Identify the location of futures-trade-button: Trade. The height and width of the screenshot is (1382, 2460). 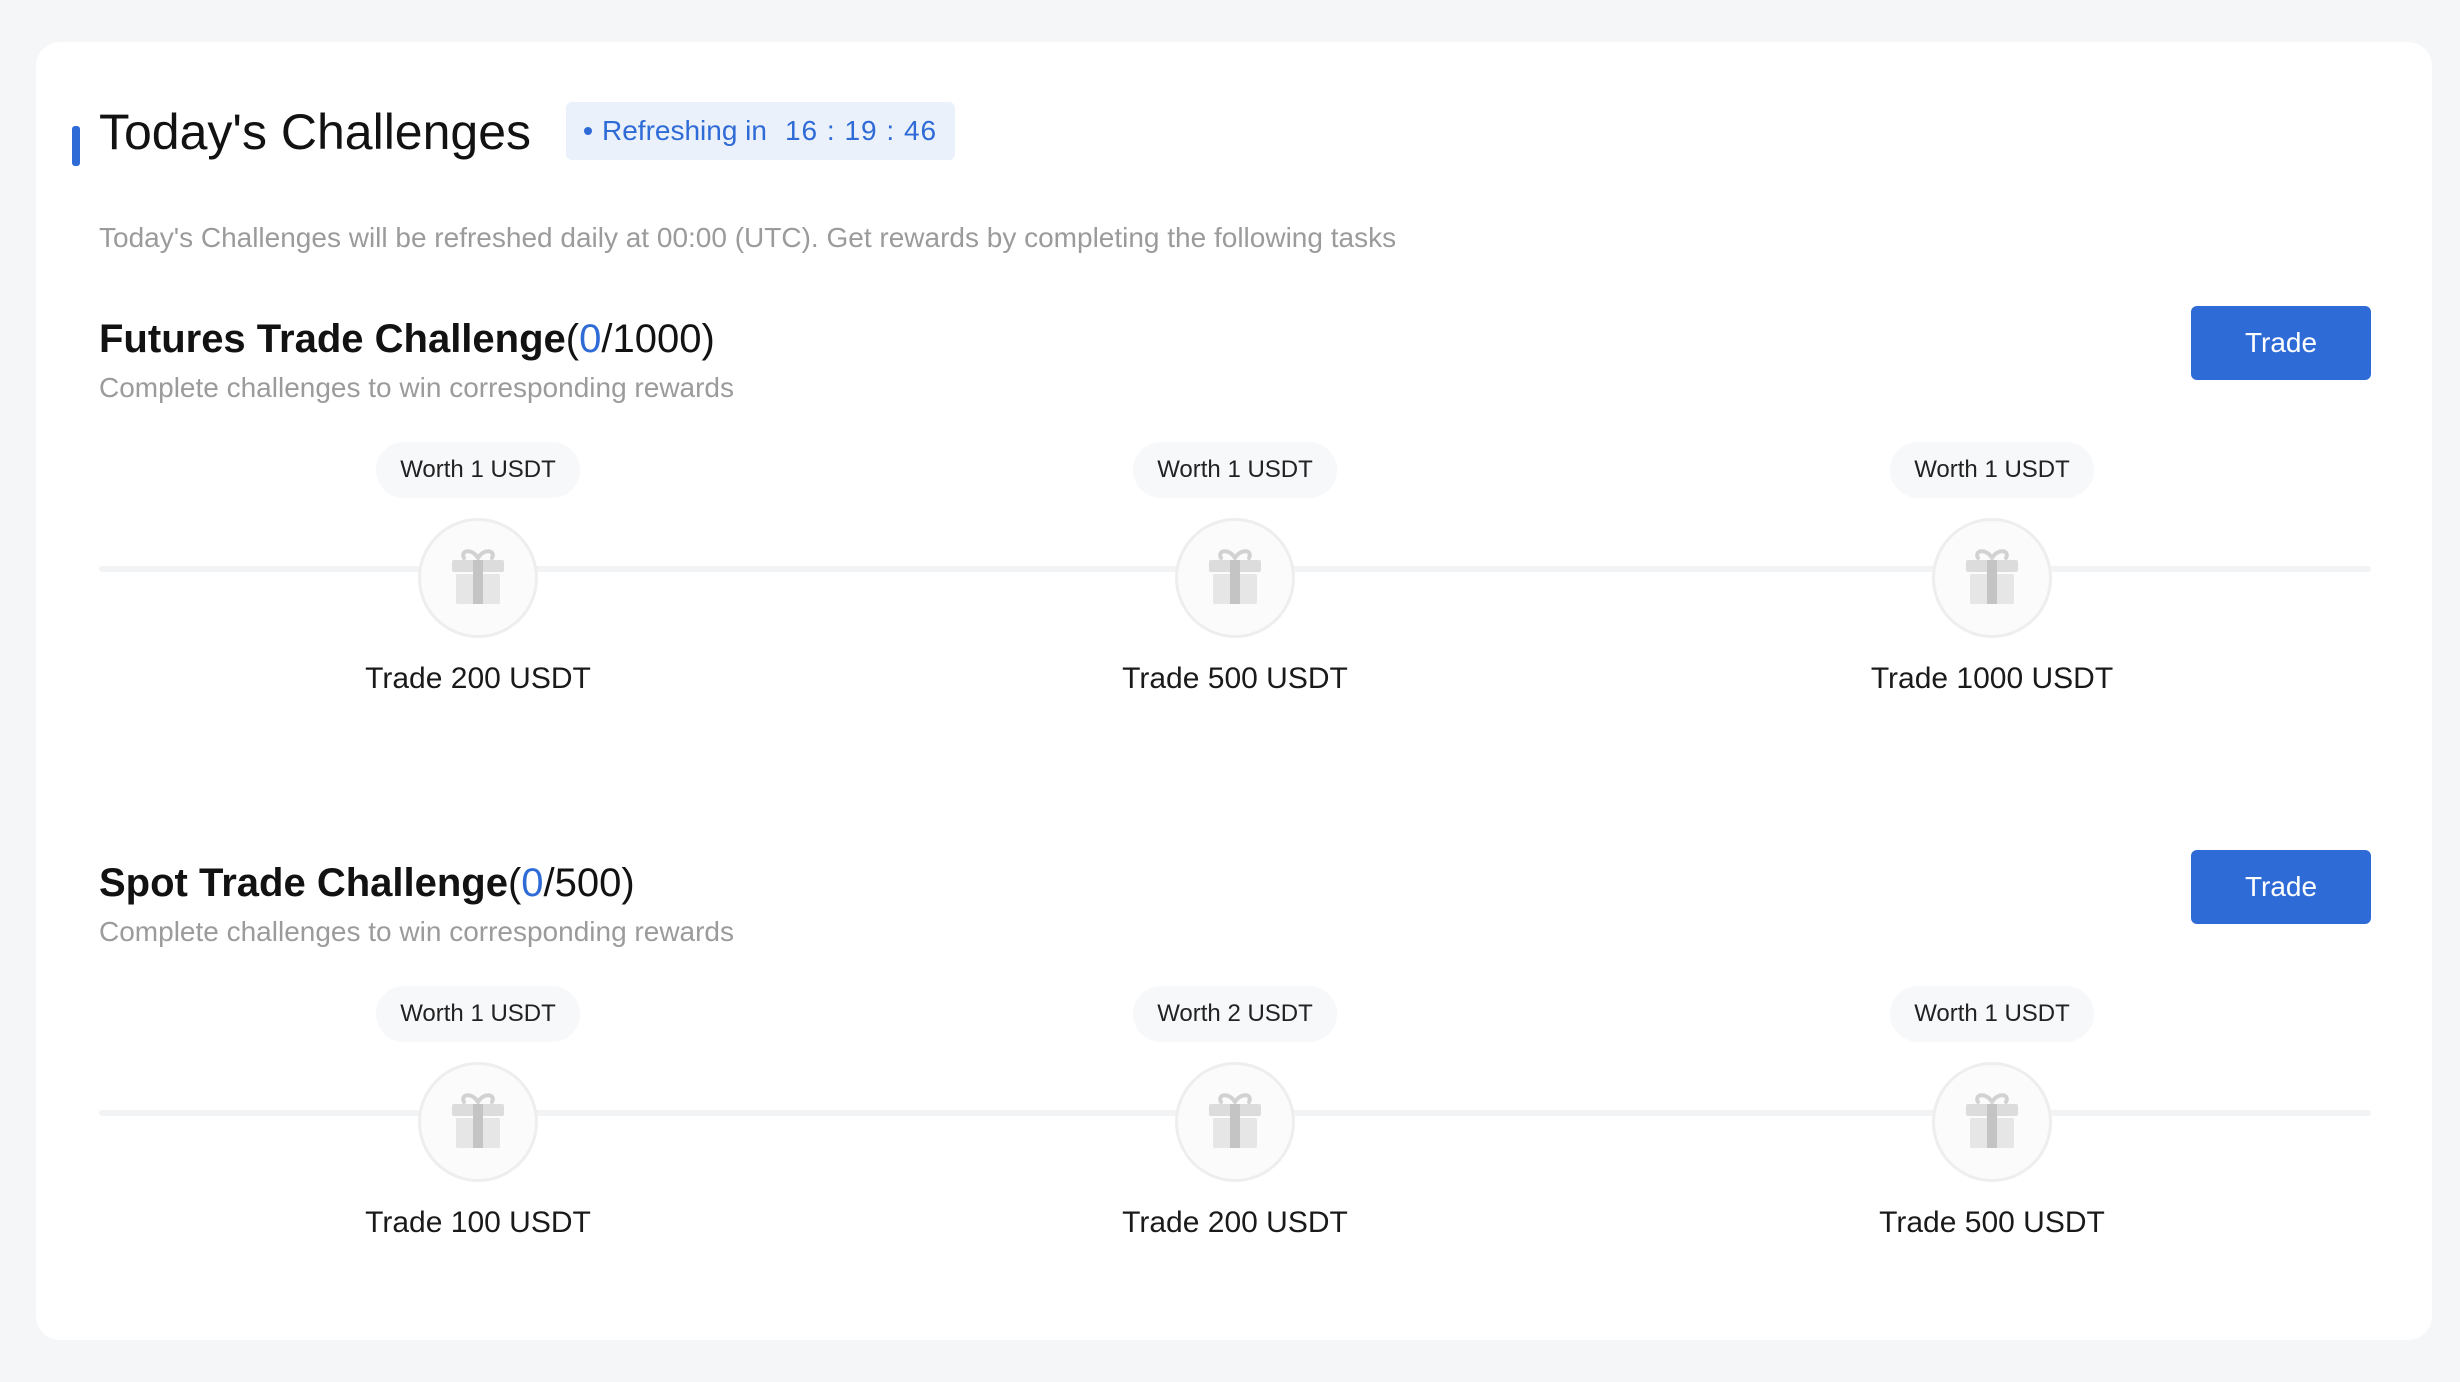
(2281, 343).